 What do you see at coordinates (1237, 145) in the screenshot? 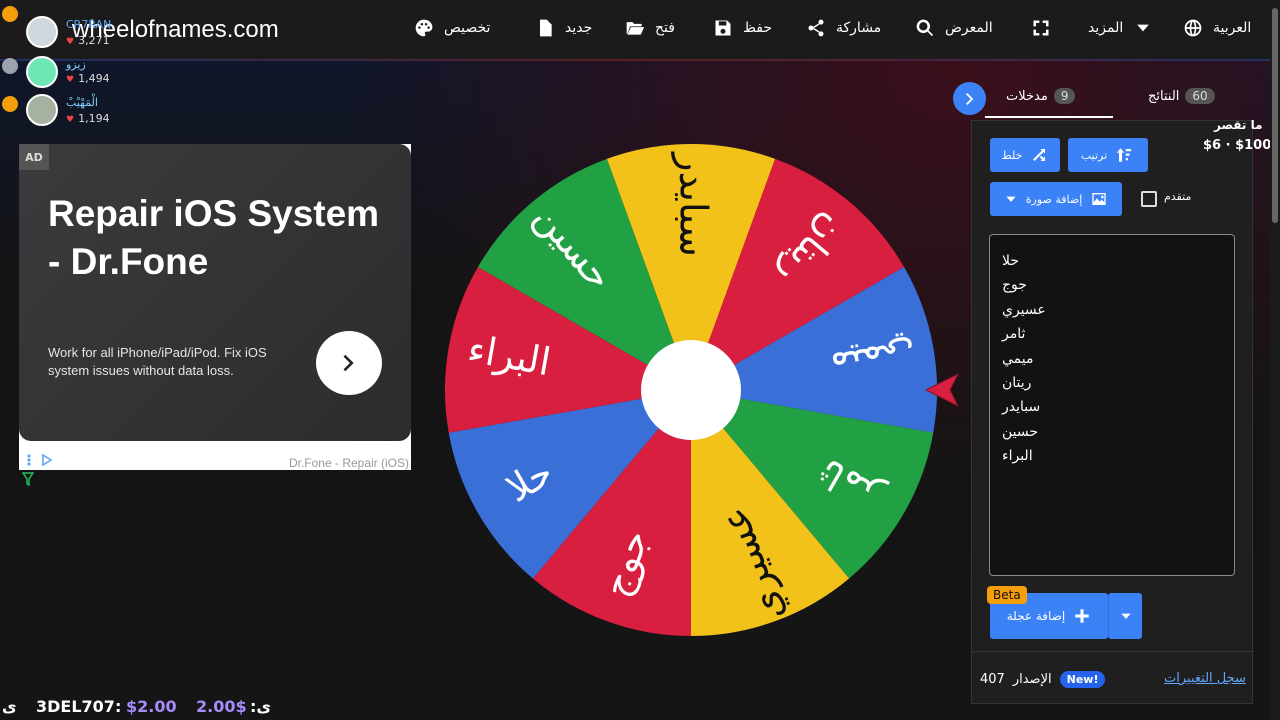
I see `donation-amount: $6 · $100` at bounding box center [1237, 145].